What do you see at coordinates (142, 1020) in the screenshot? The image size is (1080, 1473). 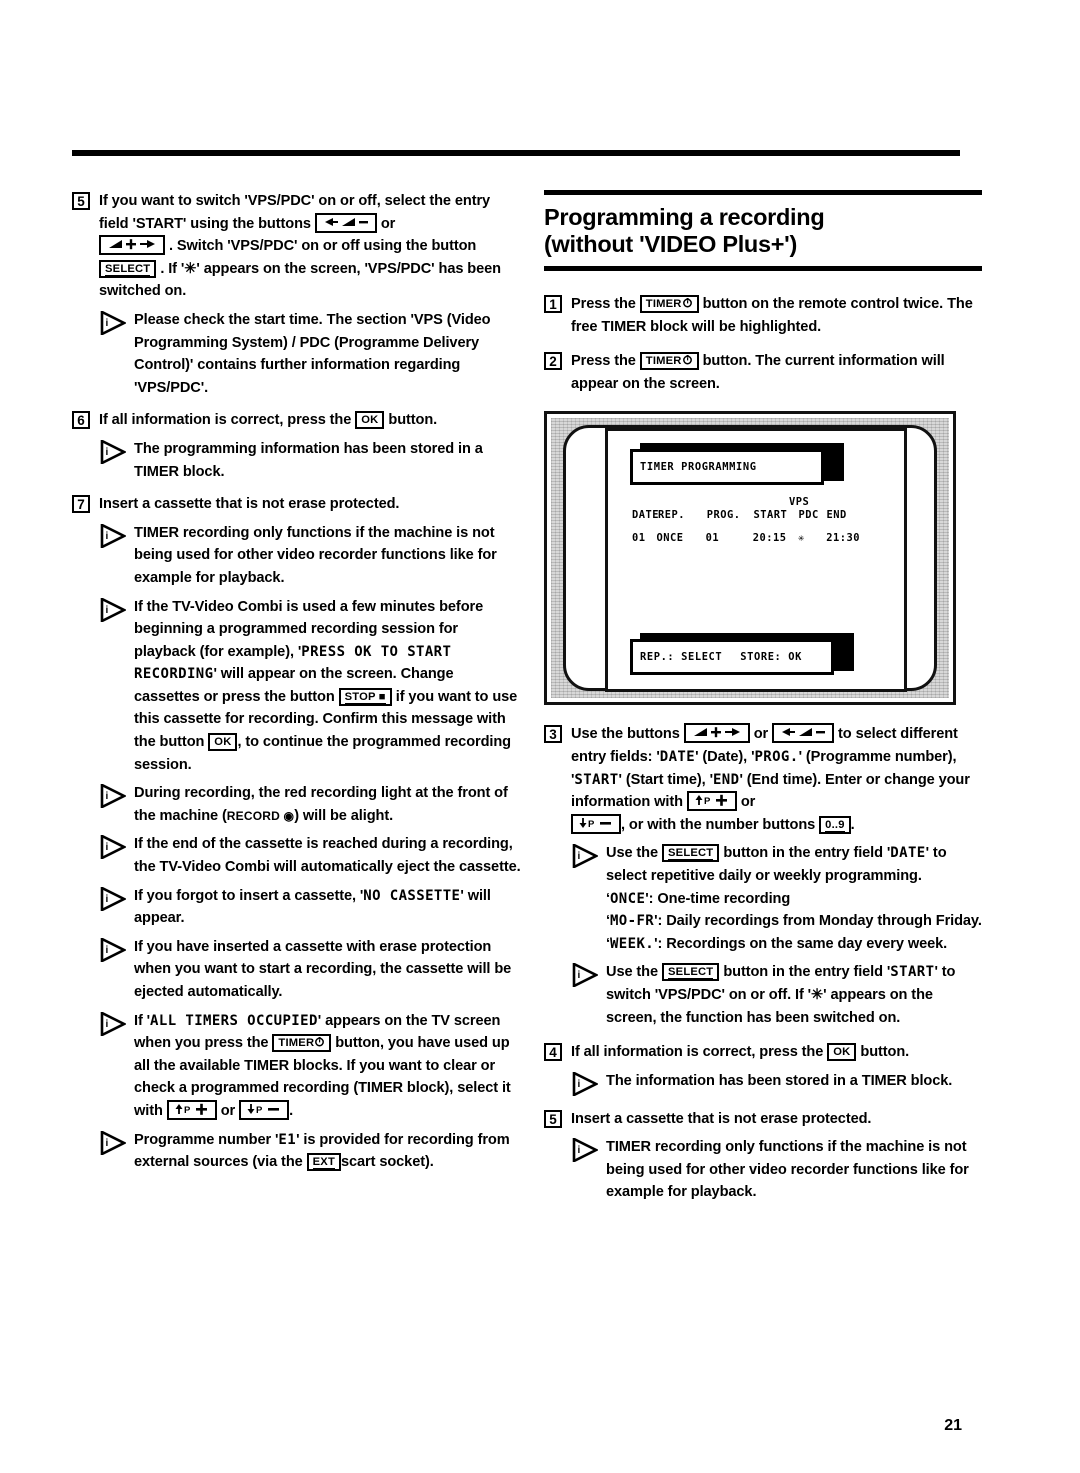 I see `n7g-text-1: If '` at bounding box center [142, 1020].